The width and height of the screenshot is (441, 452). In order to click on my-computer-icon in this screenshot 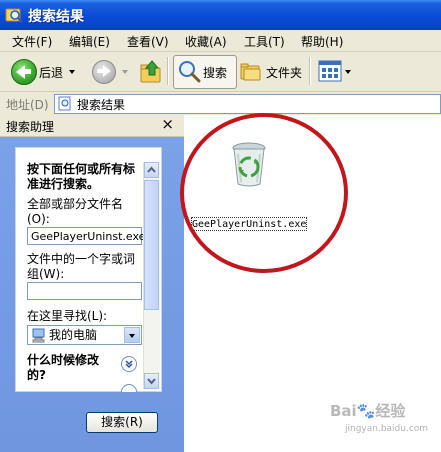, I will do `click(38, 335)`.